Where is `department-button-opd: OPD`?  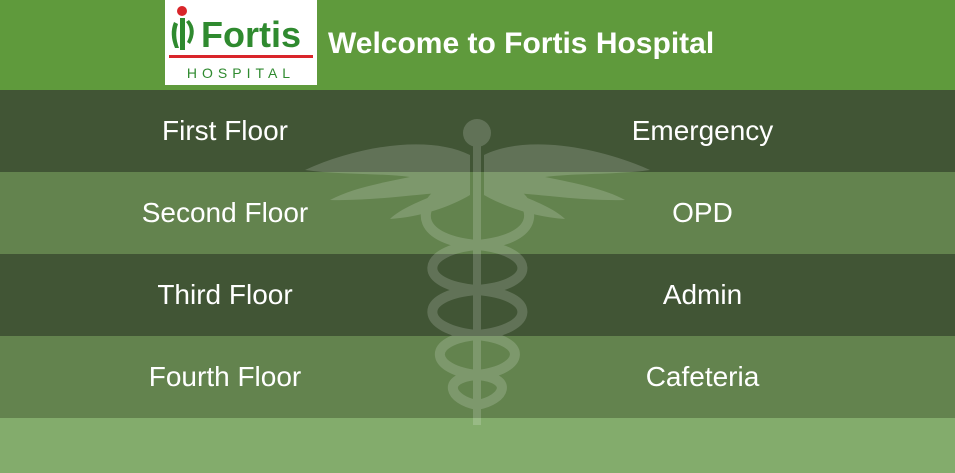 department-button-opd: OPD is located at coordinates (702, 213).